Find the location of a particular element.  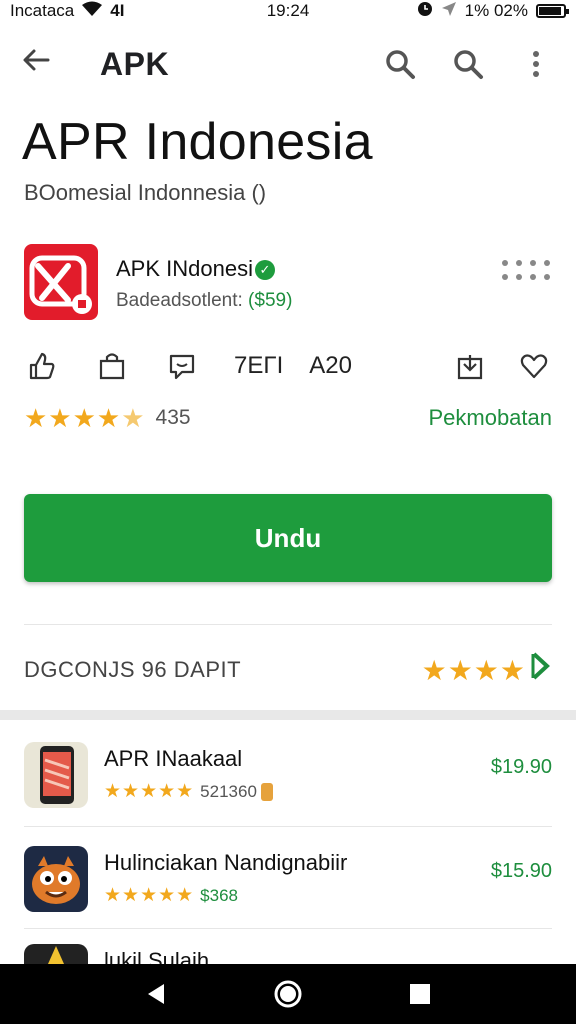

developer-name: Badeadsotlent: is located at coordinates (179, 300).